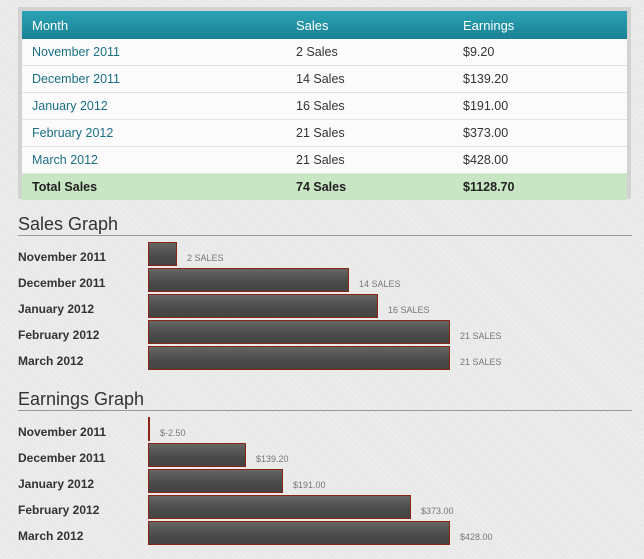 This screenshot has width=644, height=559. I want to click on table-row: February 2012 21 Sales $373.00, so click(324, 133).